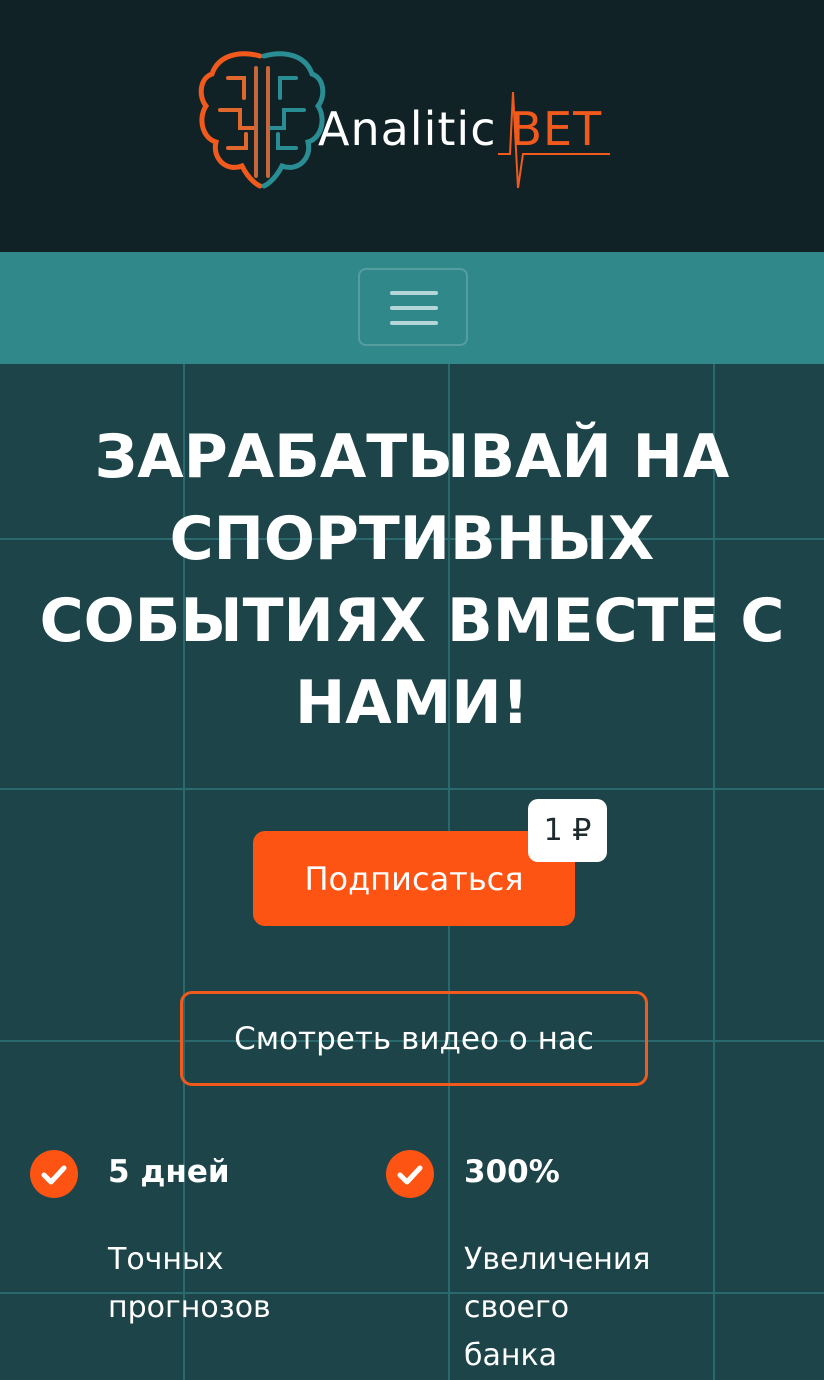 Image resolution: width=824 pixels, height=1380 pixels. Describe the element at coordinates (189, 1284) in the screenshot. I see `feature-description: Точных прогнозов` at that location.